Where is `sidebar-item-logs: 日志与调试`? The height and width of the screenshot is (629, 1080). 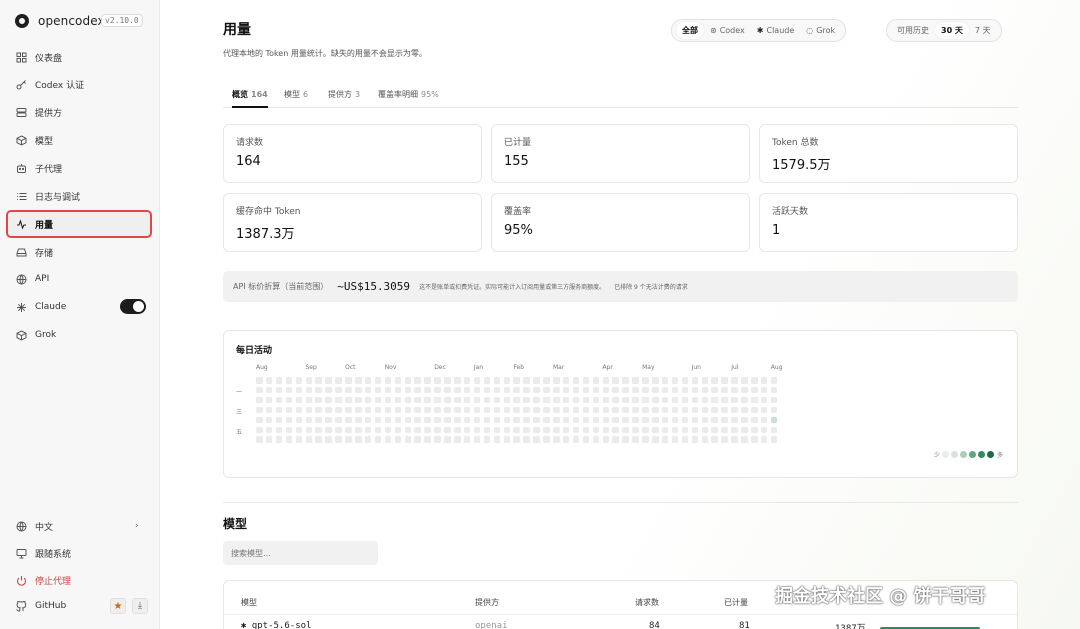 sidebar-item-logs: 日志与调试 is located at coordinates (79, 196).